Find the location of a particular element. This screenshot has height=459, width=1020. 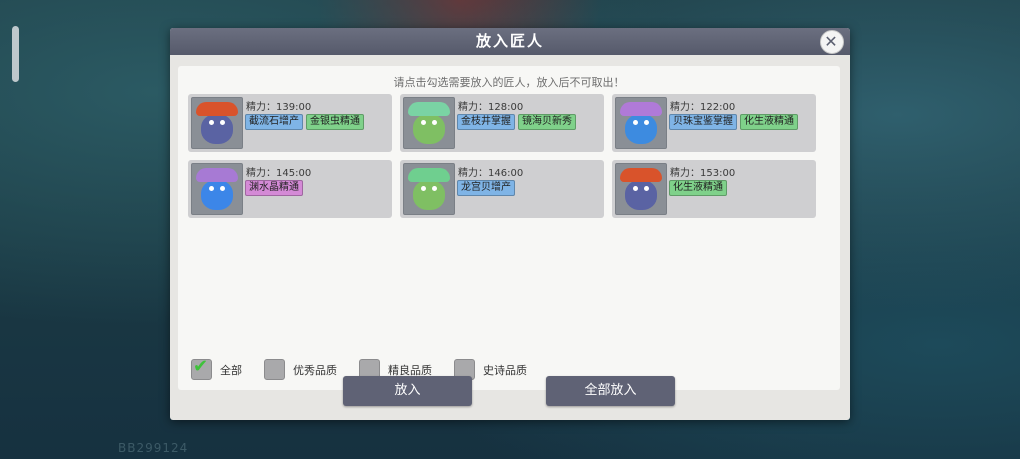

skill-tag: 镜海贝新秀 is located at coordinates (547, 122).